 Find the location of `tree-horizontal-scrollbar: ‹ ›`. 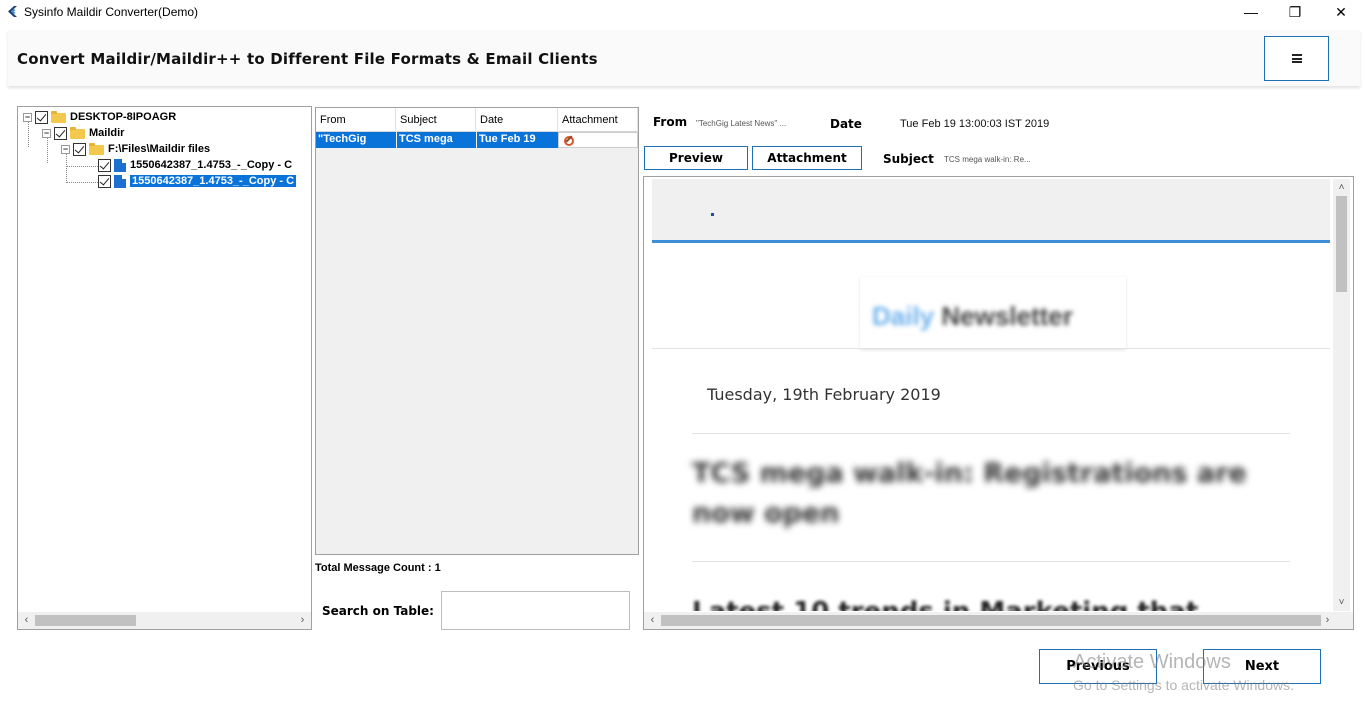

tree-horizontal-scrollbar: ‹ › is located at coordinates (164, 620).